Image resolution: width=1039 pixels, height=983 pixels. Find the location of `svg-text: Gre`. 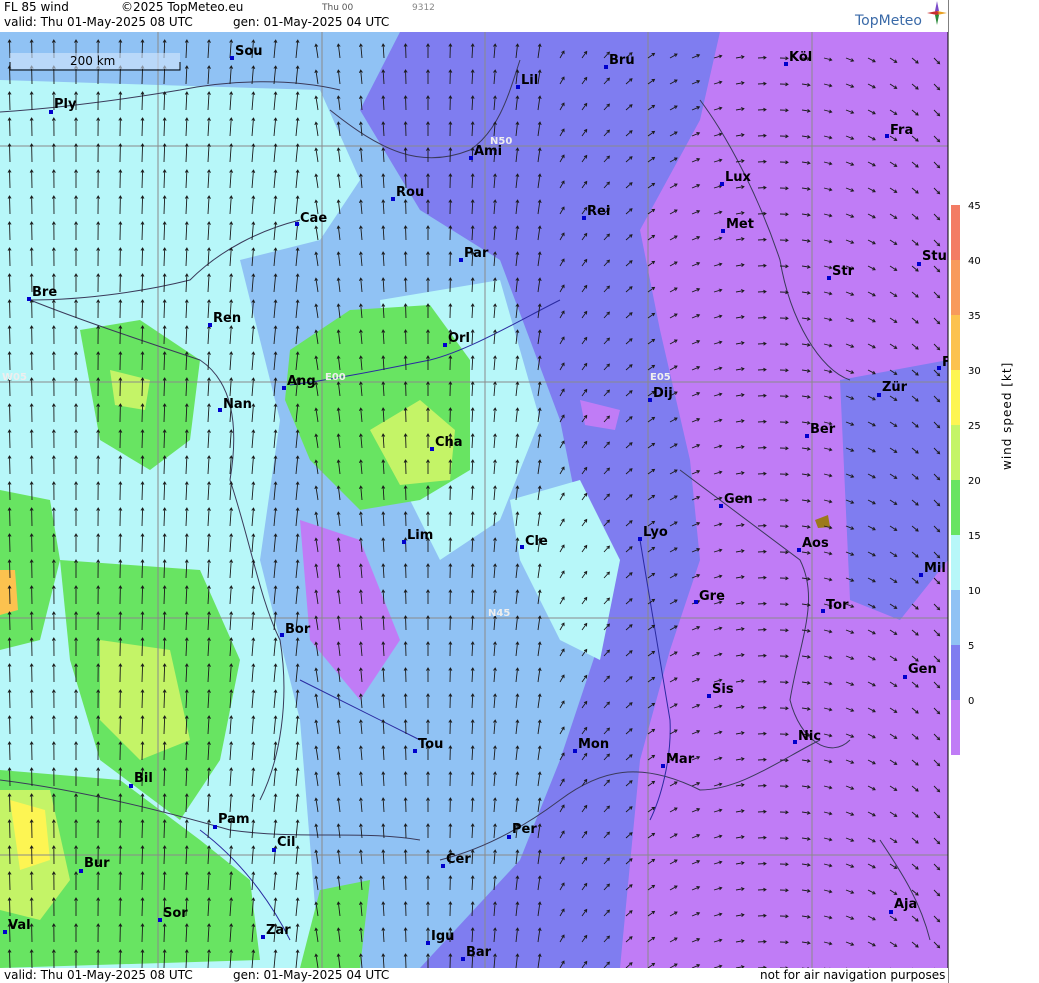

svg-text: Gre is located at coordinates (712, 596).